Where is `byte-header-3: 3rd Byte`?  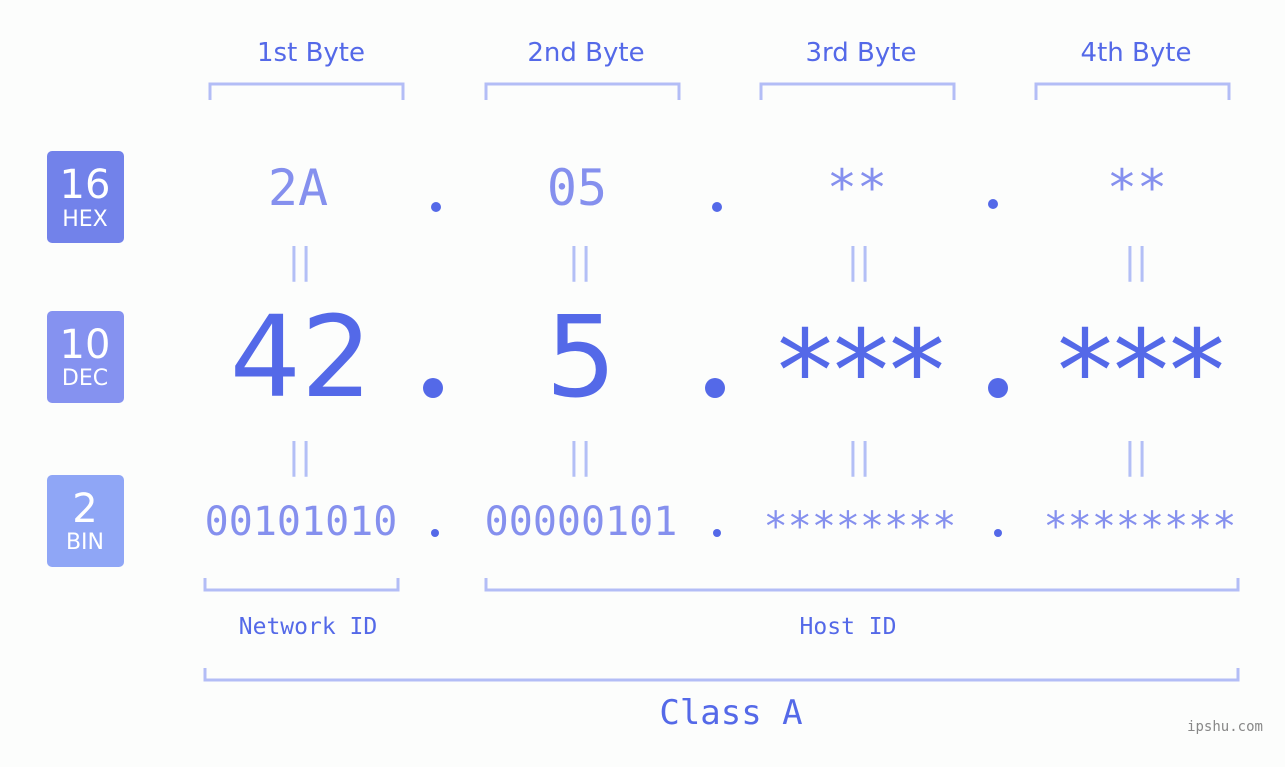
byte-header-3: 3rd Byte is located at coordinates (861, 53).